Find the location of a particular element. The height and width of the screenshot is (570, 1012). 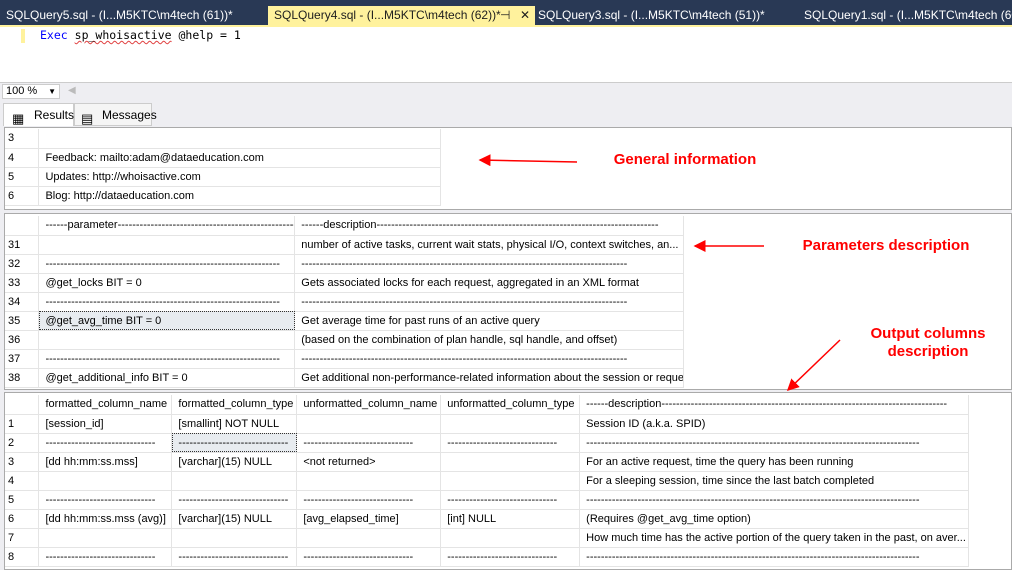

arrow-general is located at coordinates (528, 160).